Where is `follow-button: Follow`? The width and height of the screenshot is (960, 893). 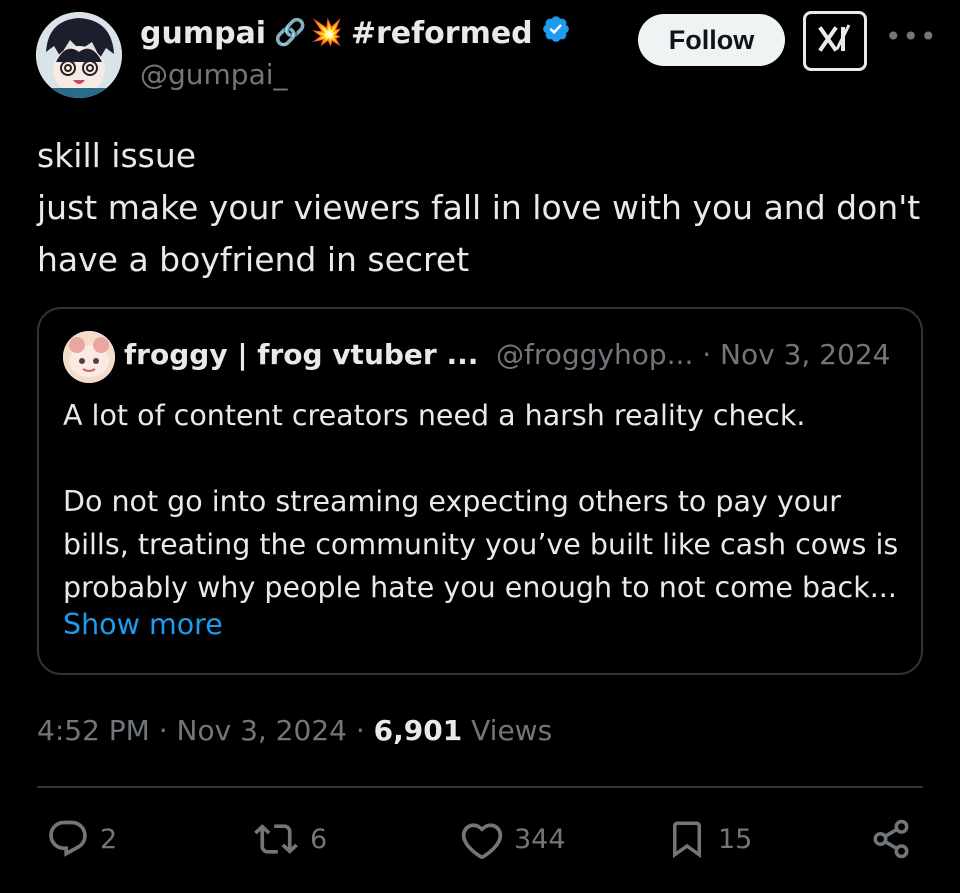
follow-button: Follow is located at coordinates (711, 40).